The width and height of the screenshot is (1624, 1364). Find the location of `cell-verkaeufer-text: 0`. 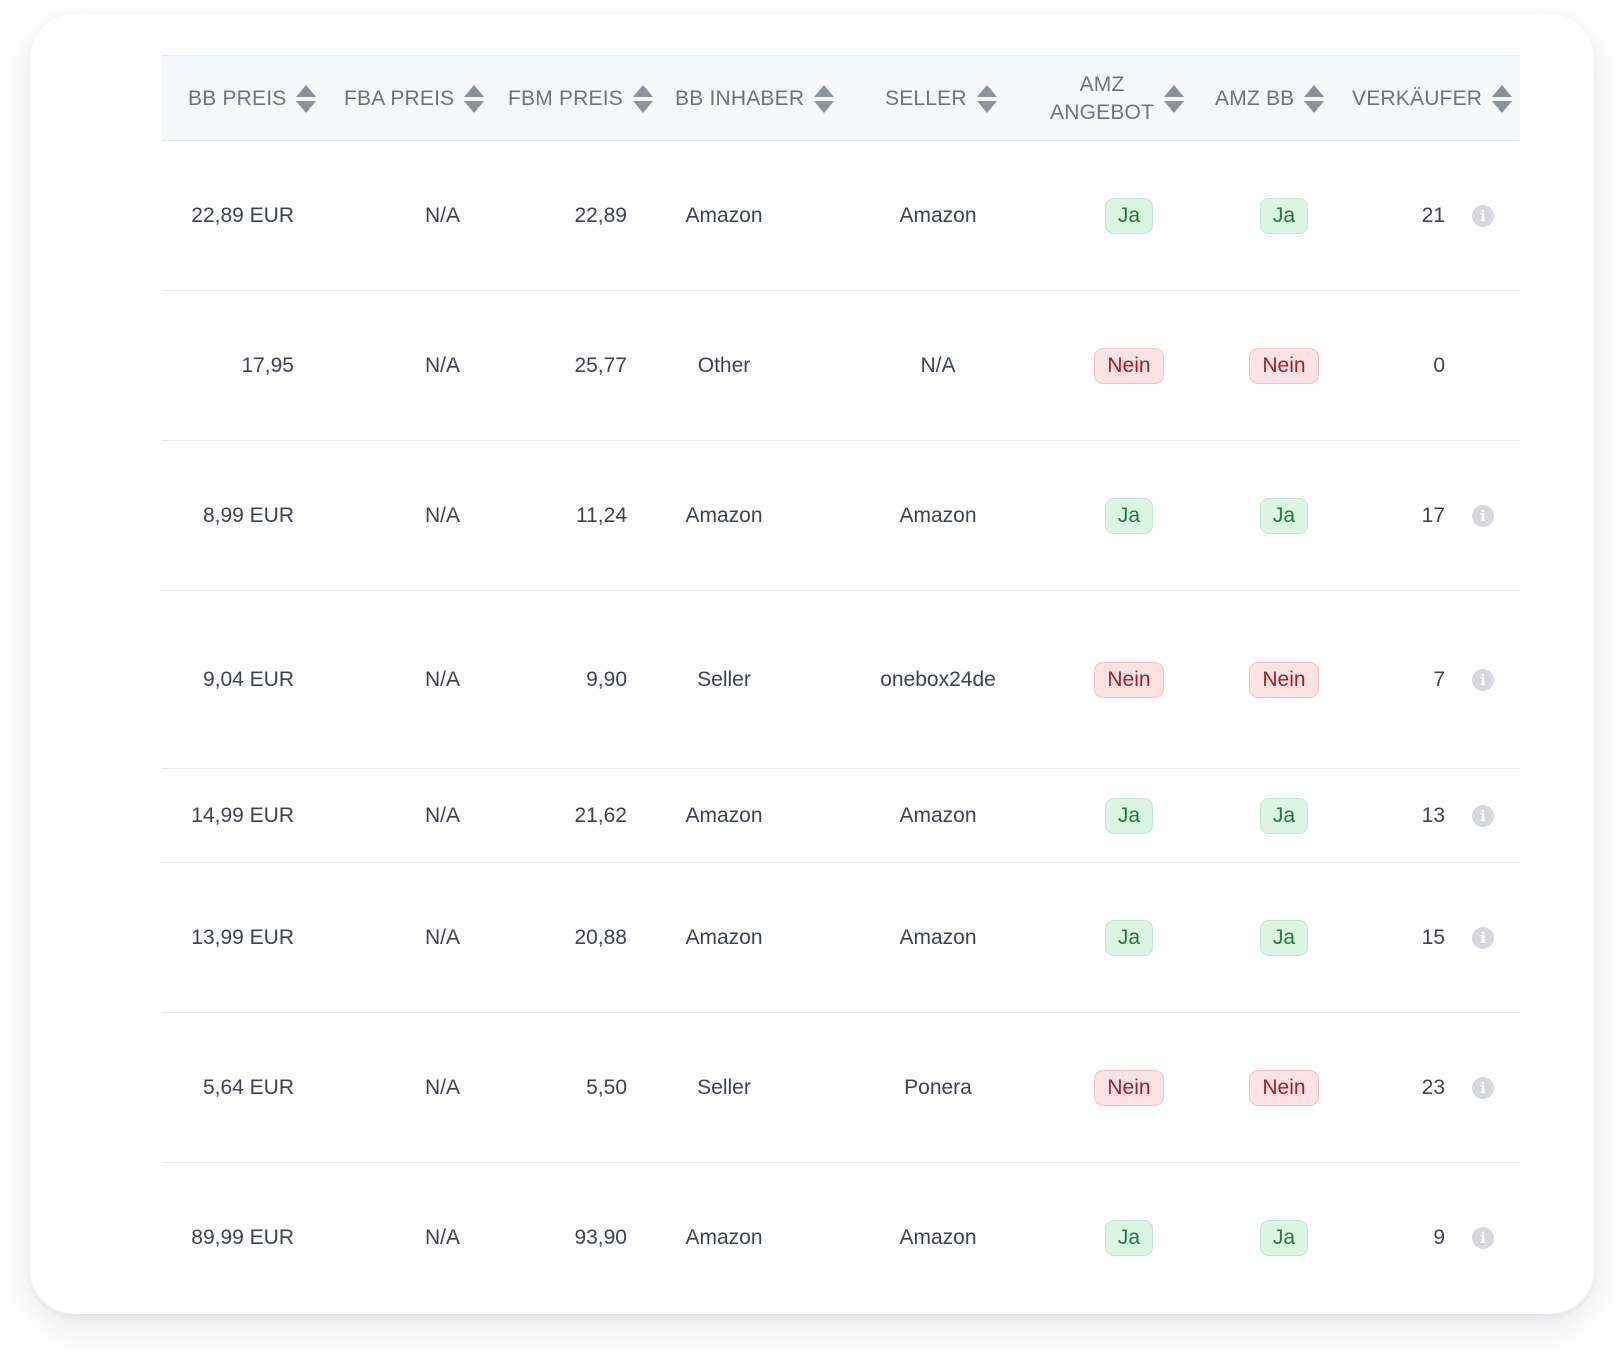

cell-verkaeufer-text: 0 is located at coordinates (1439, 365).